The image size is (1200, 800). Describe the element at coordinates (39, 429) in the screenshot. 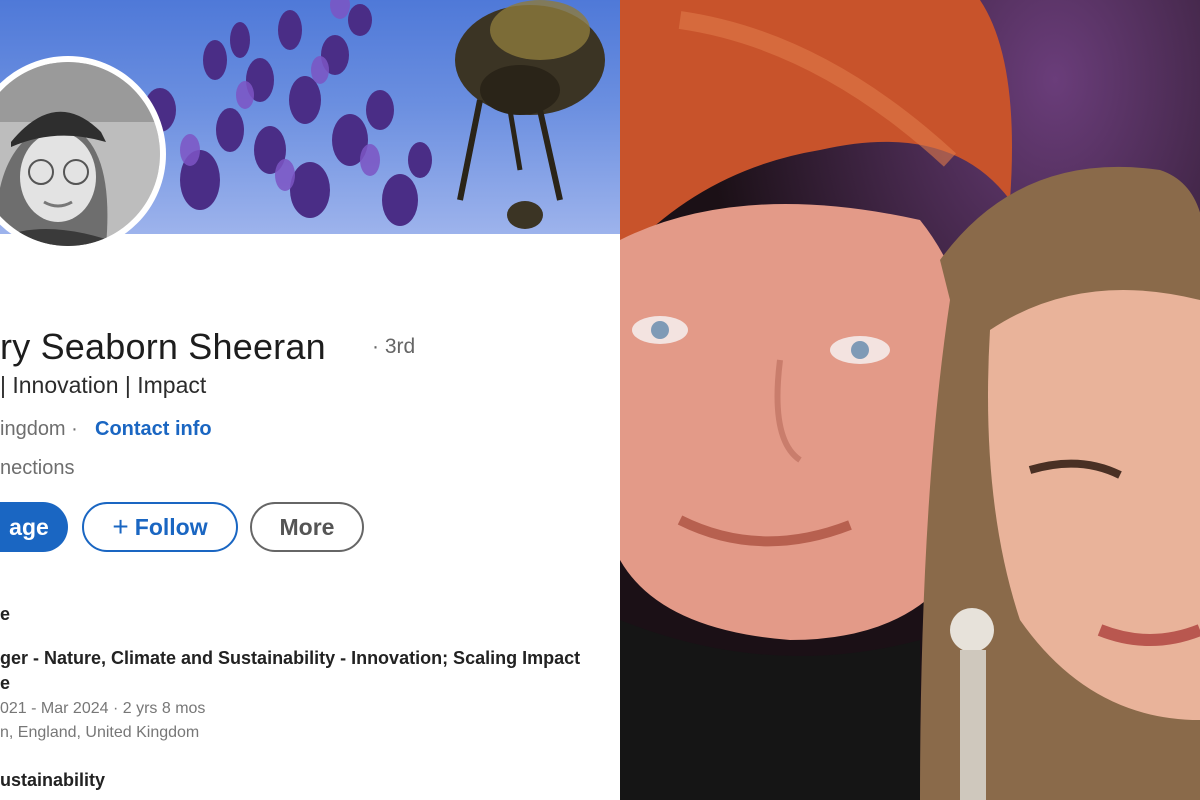

I see `profile-location: ingdom ·` at that location.